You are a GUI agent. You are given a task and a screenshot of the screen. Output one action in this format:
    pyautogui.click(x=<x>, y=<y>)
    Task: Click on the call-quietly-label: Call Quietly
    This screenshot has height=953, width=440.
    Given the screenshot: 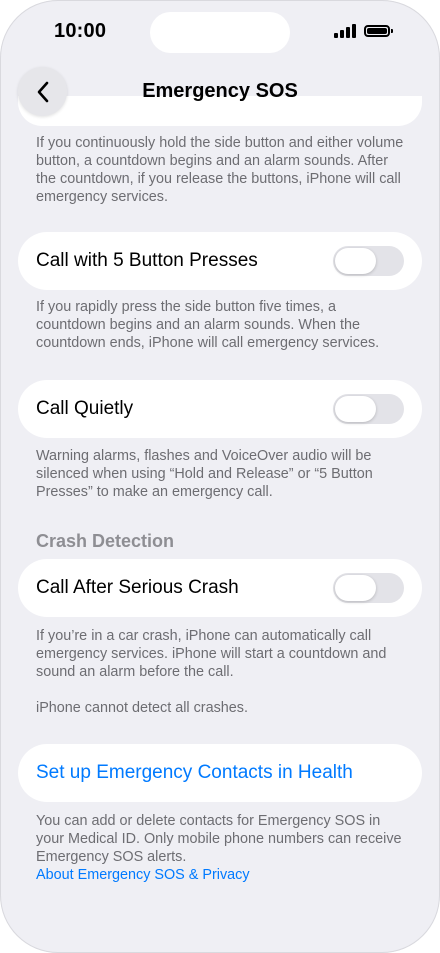 What is the action you would take?
    pyautogui.click(x=85, y=408)
    